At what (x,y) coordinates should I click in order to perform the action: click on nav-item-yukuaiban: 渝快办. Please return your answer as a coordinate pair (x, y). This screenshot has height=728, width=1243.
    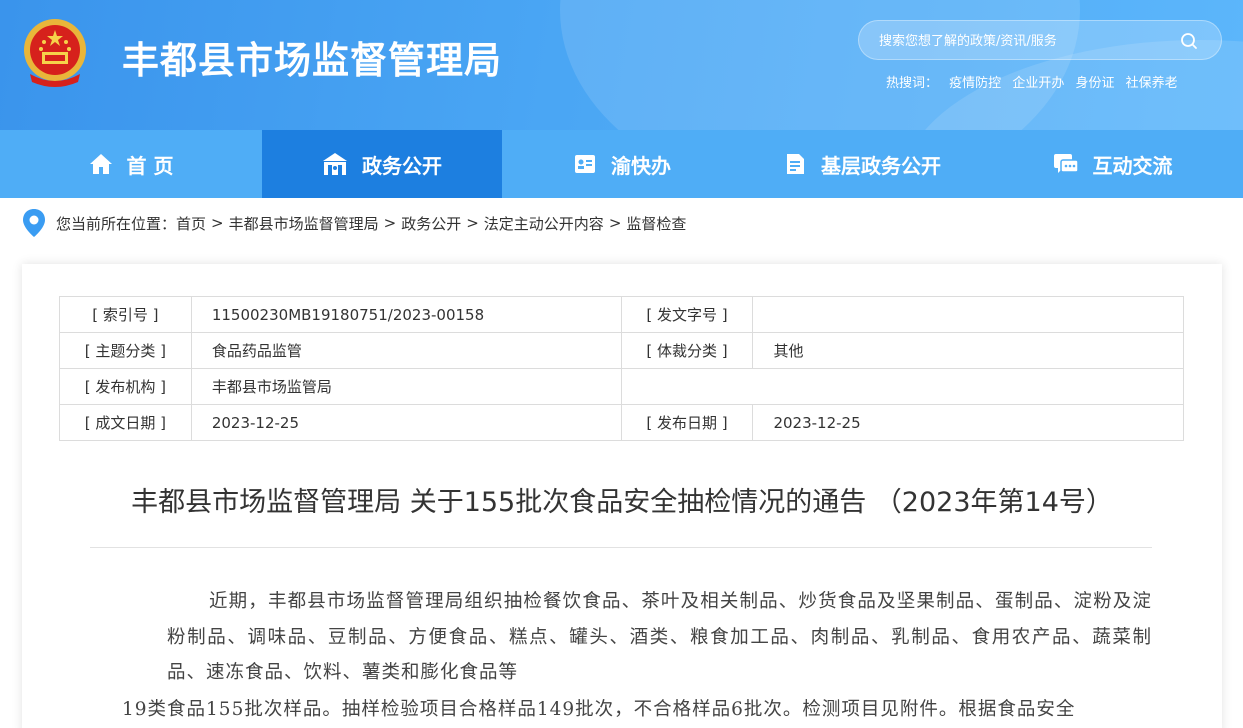
    Looking at the image, I should click on (622, 164).